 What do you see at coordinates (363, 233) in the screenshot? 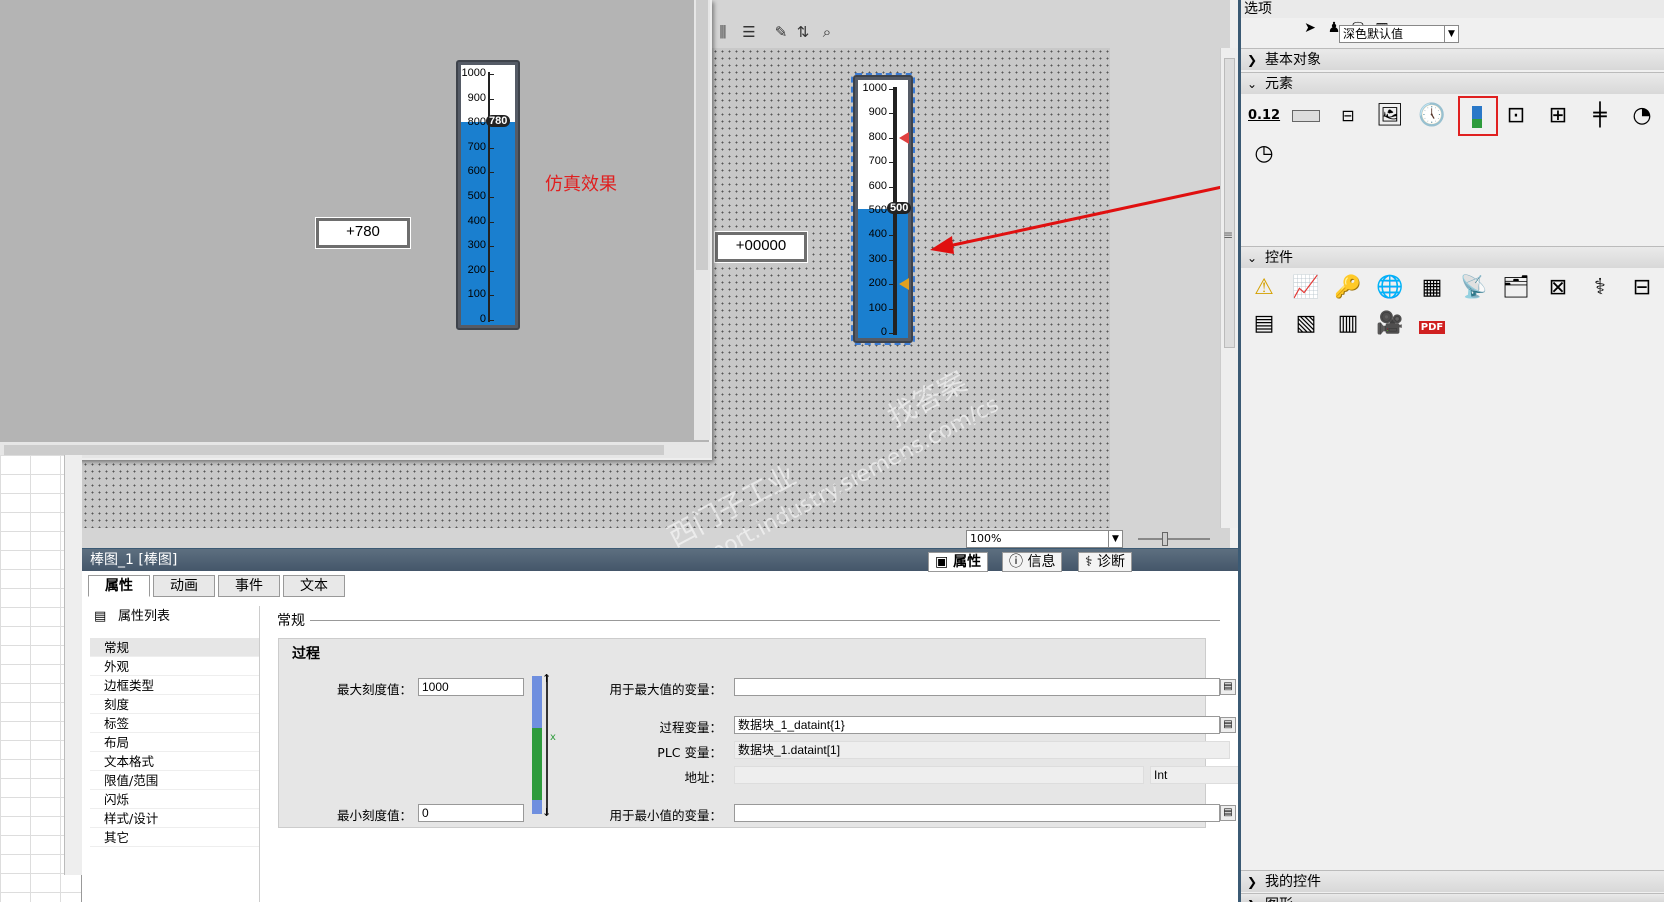
I see `simulation-io-field: +780` at bounding box center [363, 233].